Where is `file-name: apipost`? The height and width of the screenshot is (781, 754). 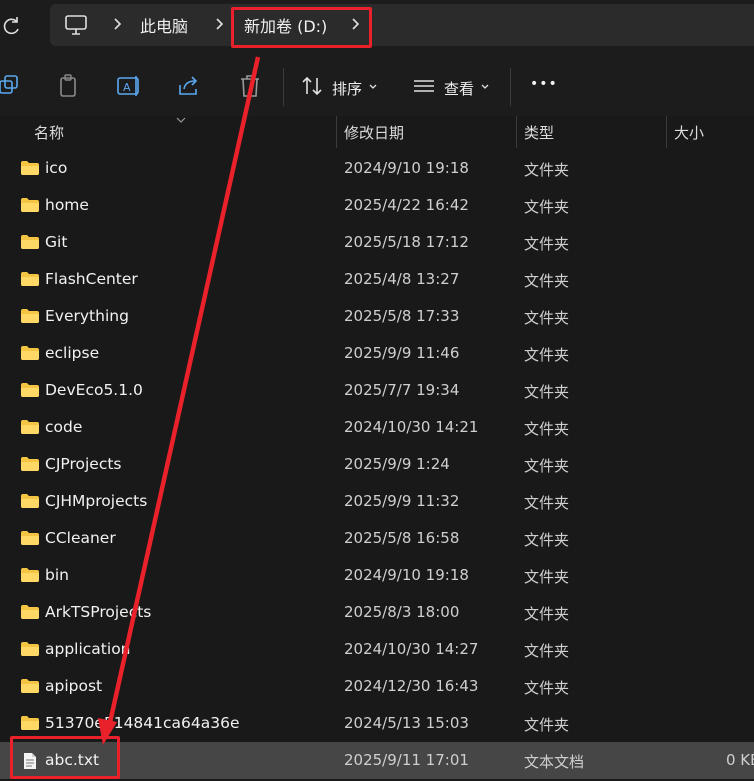 file-name: apipost is located at coordinates (74, 686).